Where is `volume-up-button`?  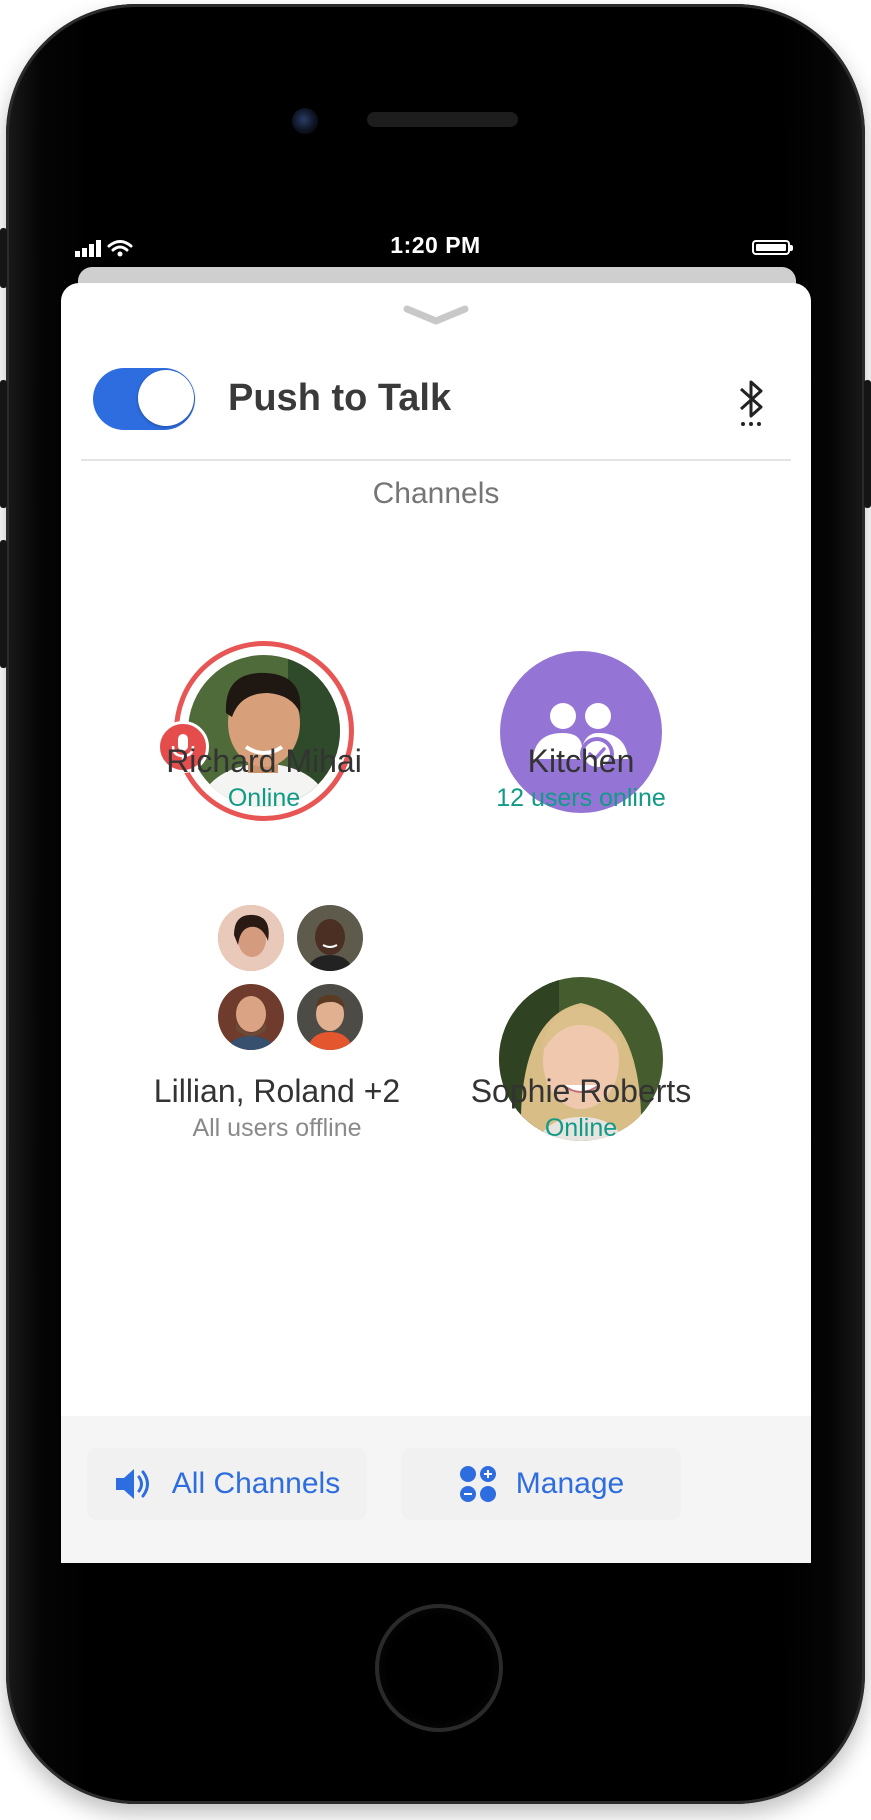
volume-up-button is located at coordinates (3, 444).